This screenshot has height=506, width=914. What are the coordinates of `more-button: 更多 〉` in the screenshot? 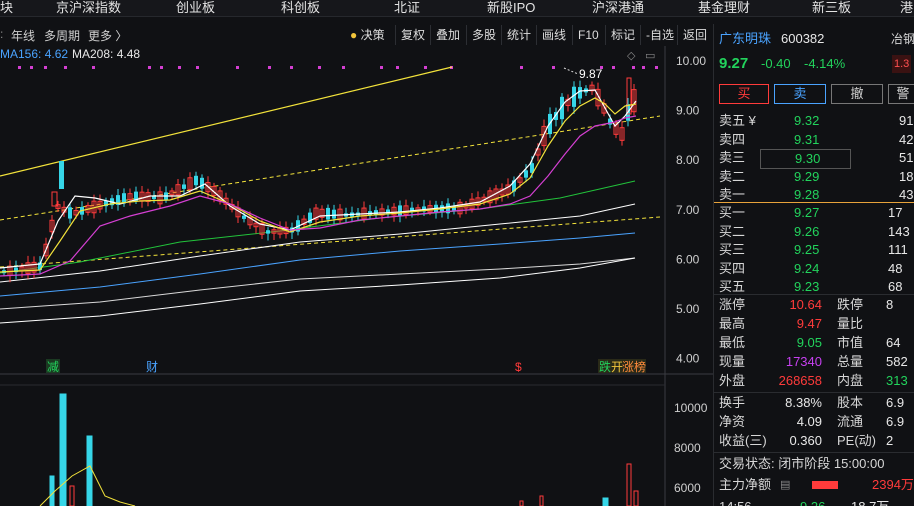 It's located at (107, 35).